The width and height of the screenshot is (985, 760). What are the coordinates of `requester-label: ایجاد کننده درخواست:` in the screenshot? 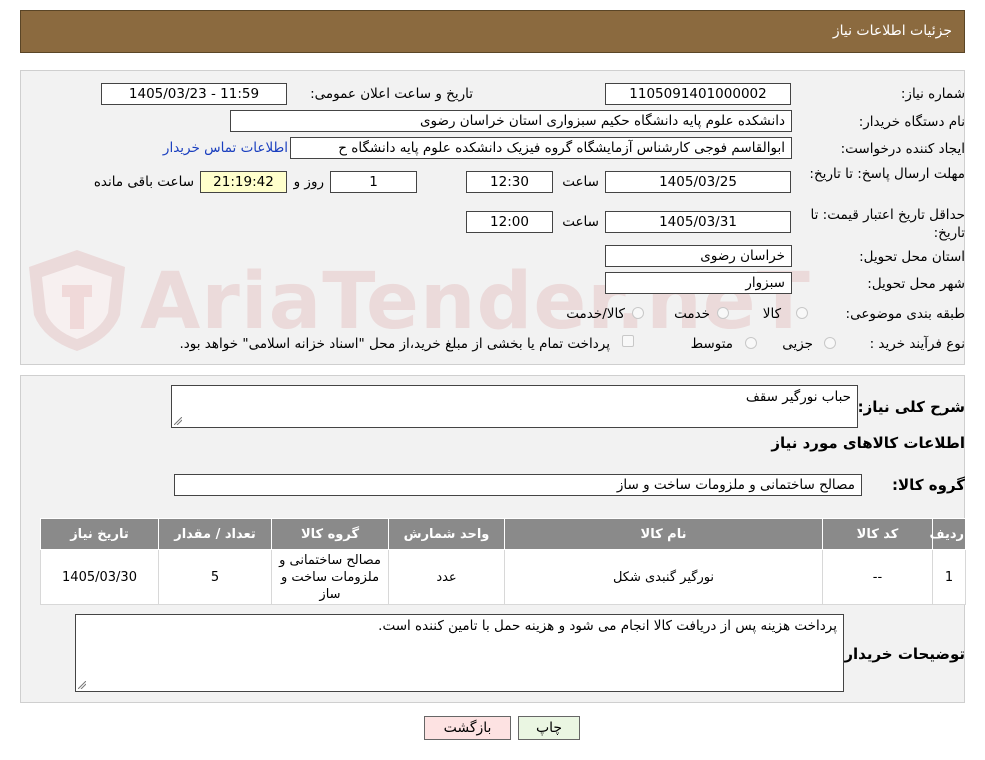 It's located at (902, 149).